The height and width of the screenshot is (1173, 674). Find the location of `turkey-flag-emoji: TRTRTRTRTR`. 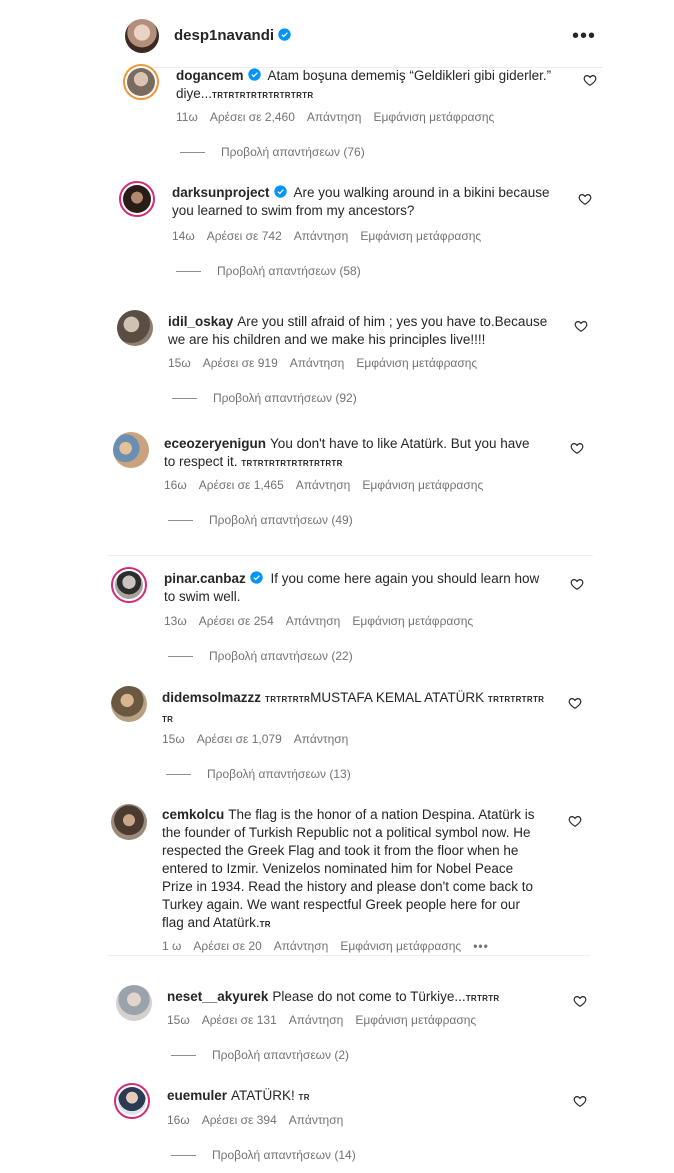

turkey-flag-emoji: TRTRTRTRTR is located at coordinates (516, 699).